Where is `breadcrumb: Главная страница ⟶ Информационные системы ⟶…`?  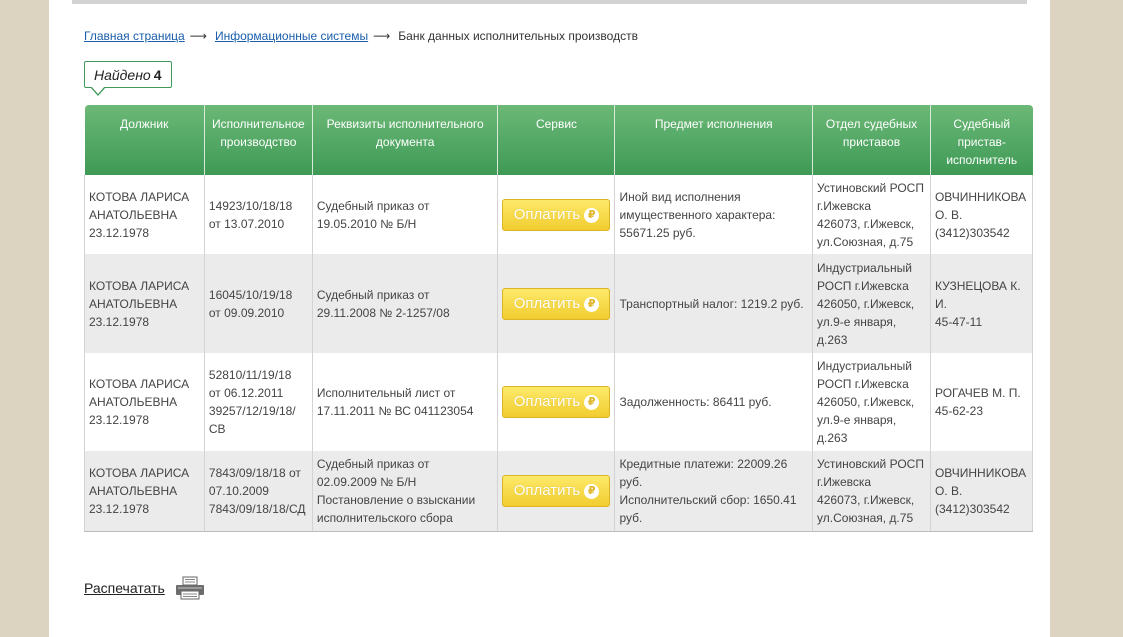 breadcrumb: Главная страница ⟶ Информационные системы ⟶… is located at coordinates (361, 36).